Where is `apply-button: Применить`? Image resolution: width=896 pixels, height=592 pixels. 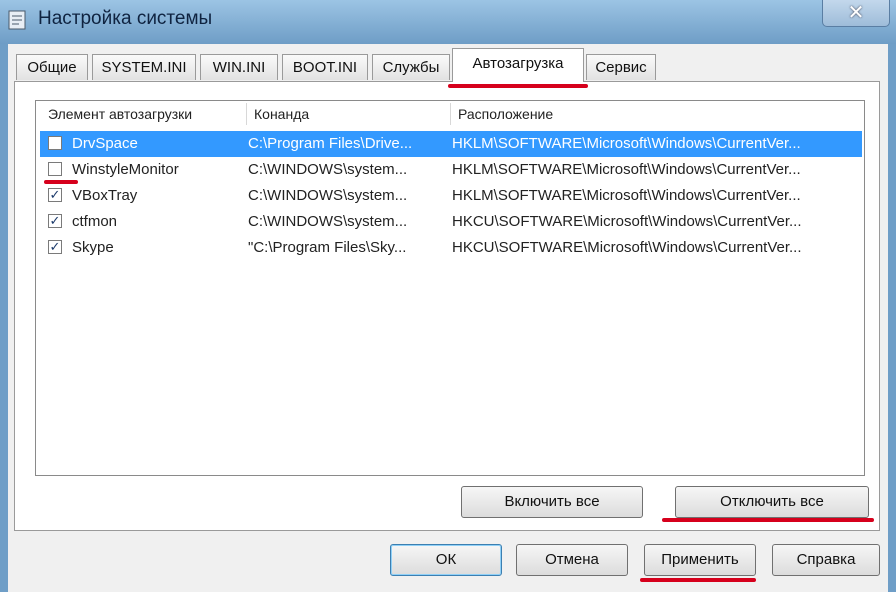 apply-button: Применить is located at coordinates (700, 560).